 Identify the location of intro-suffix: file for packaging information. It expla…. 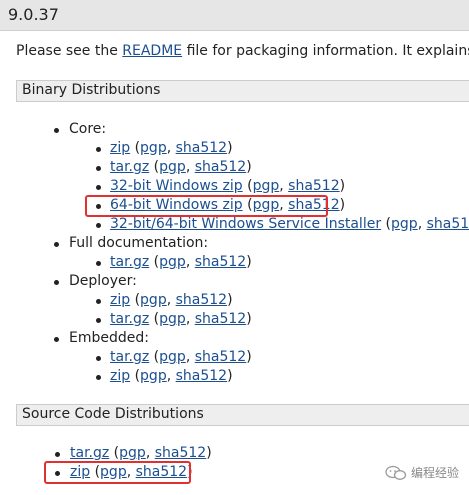
(327, 51).